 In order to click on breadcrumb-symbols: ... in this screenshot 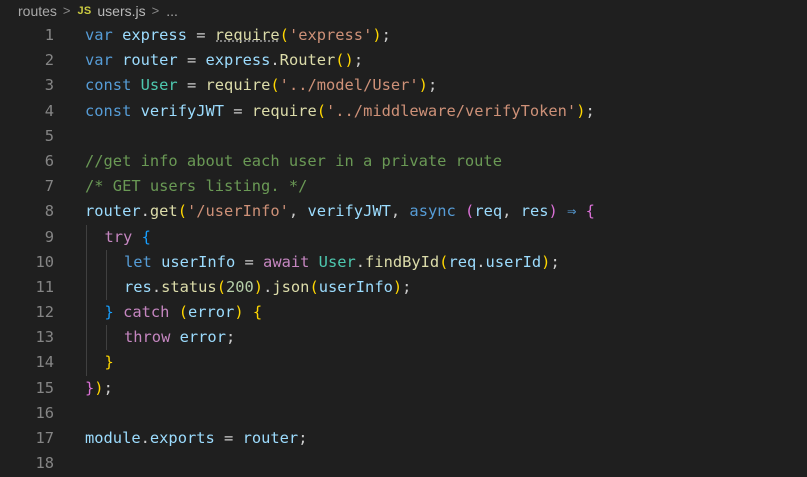, I will do `click(172, 11)`.